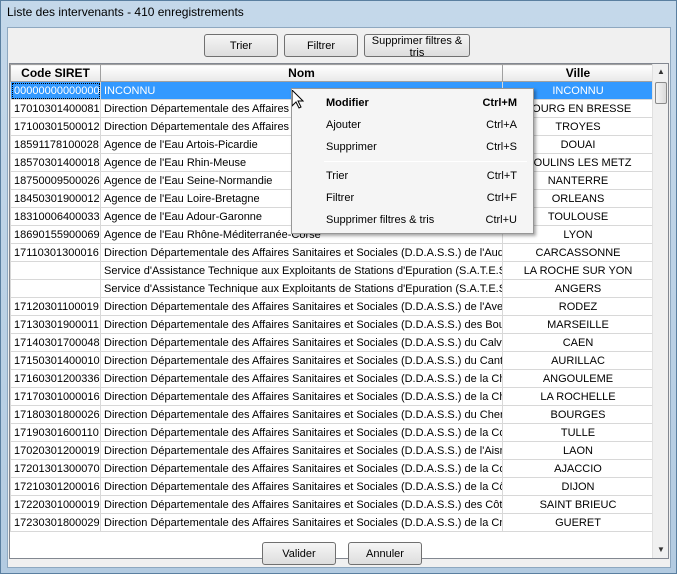 The image size is (677, 574). I want to click on cell-siret: 18750009500026, so click(55, 180).